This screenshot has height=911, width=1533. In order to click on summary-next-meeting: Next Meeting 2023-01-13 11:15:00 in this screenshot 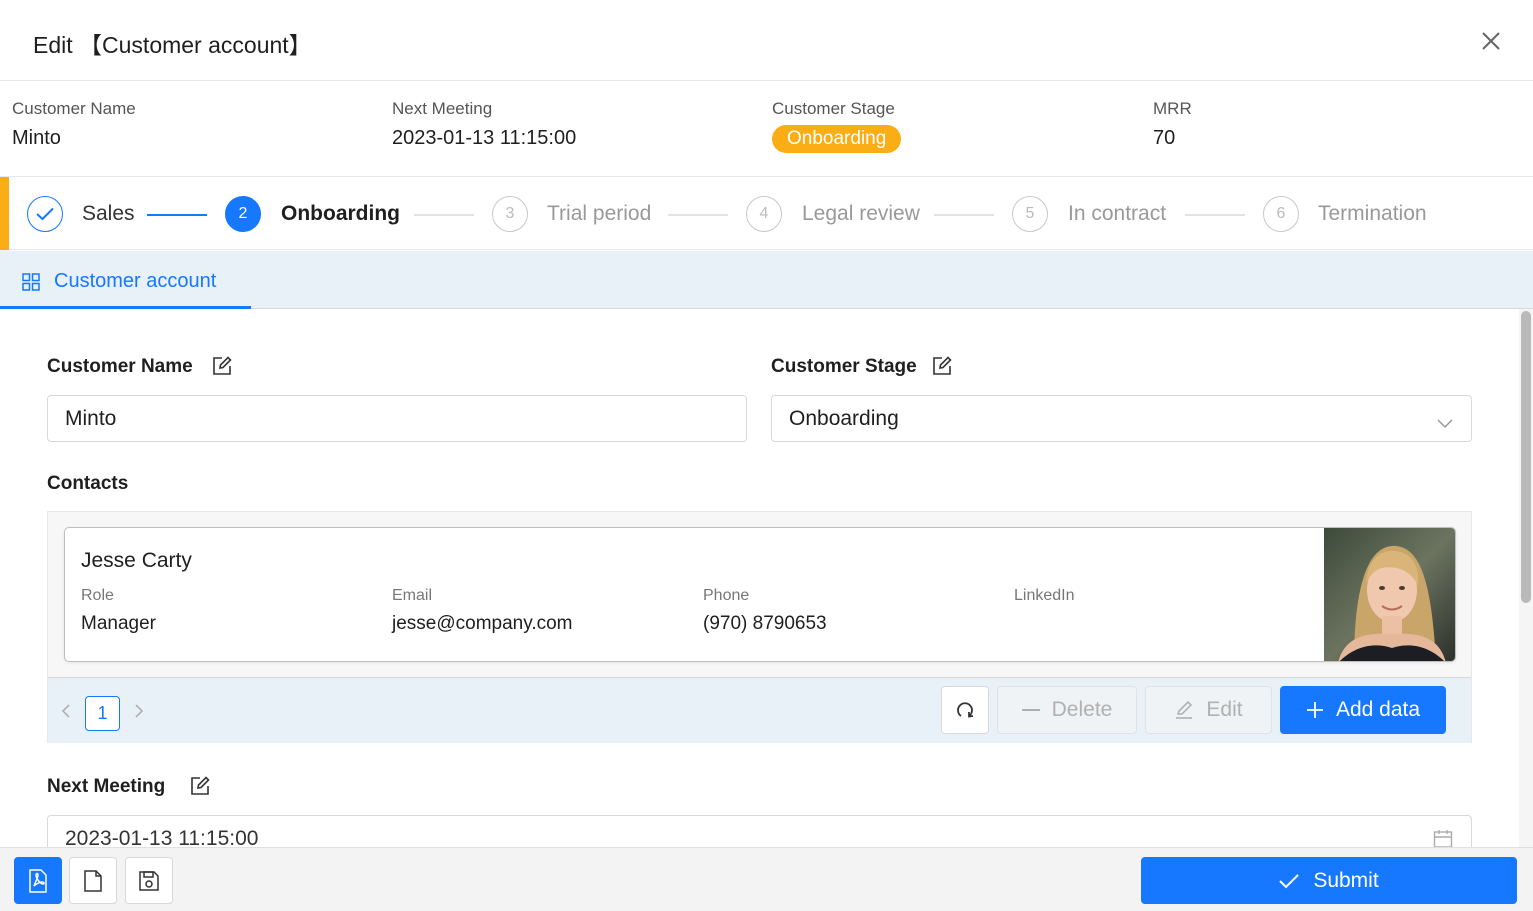, I will do `click(484, 124)`.